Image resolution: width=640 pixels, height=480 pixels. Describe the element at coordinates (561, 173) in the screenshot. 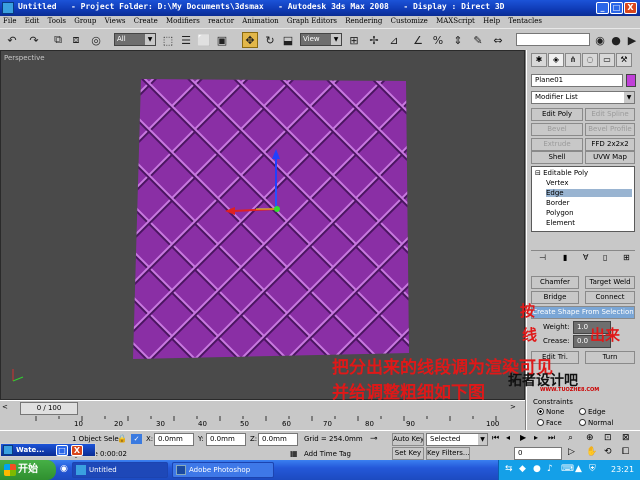

I see `stack-item-editable-poly: ⊟ Editable Poly` at that location.